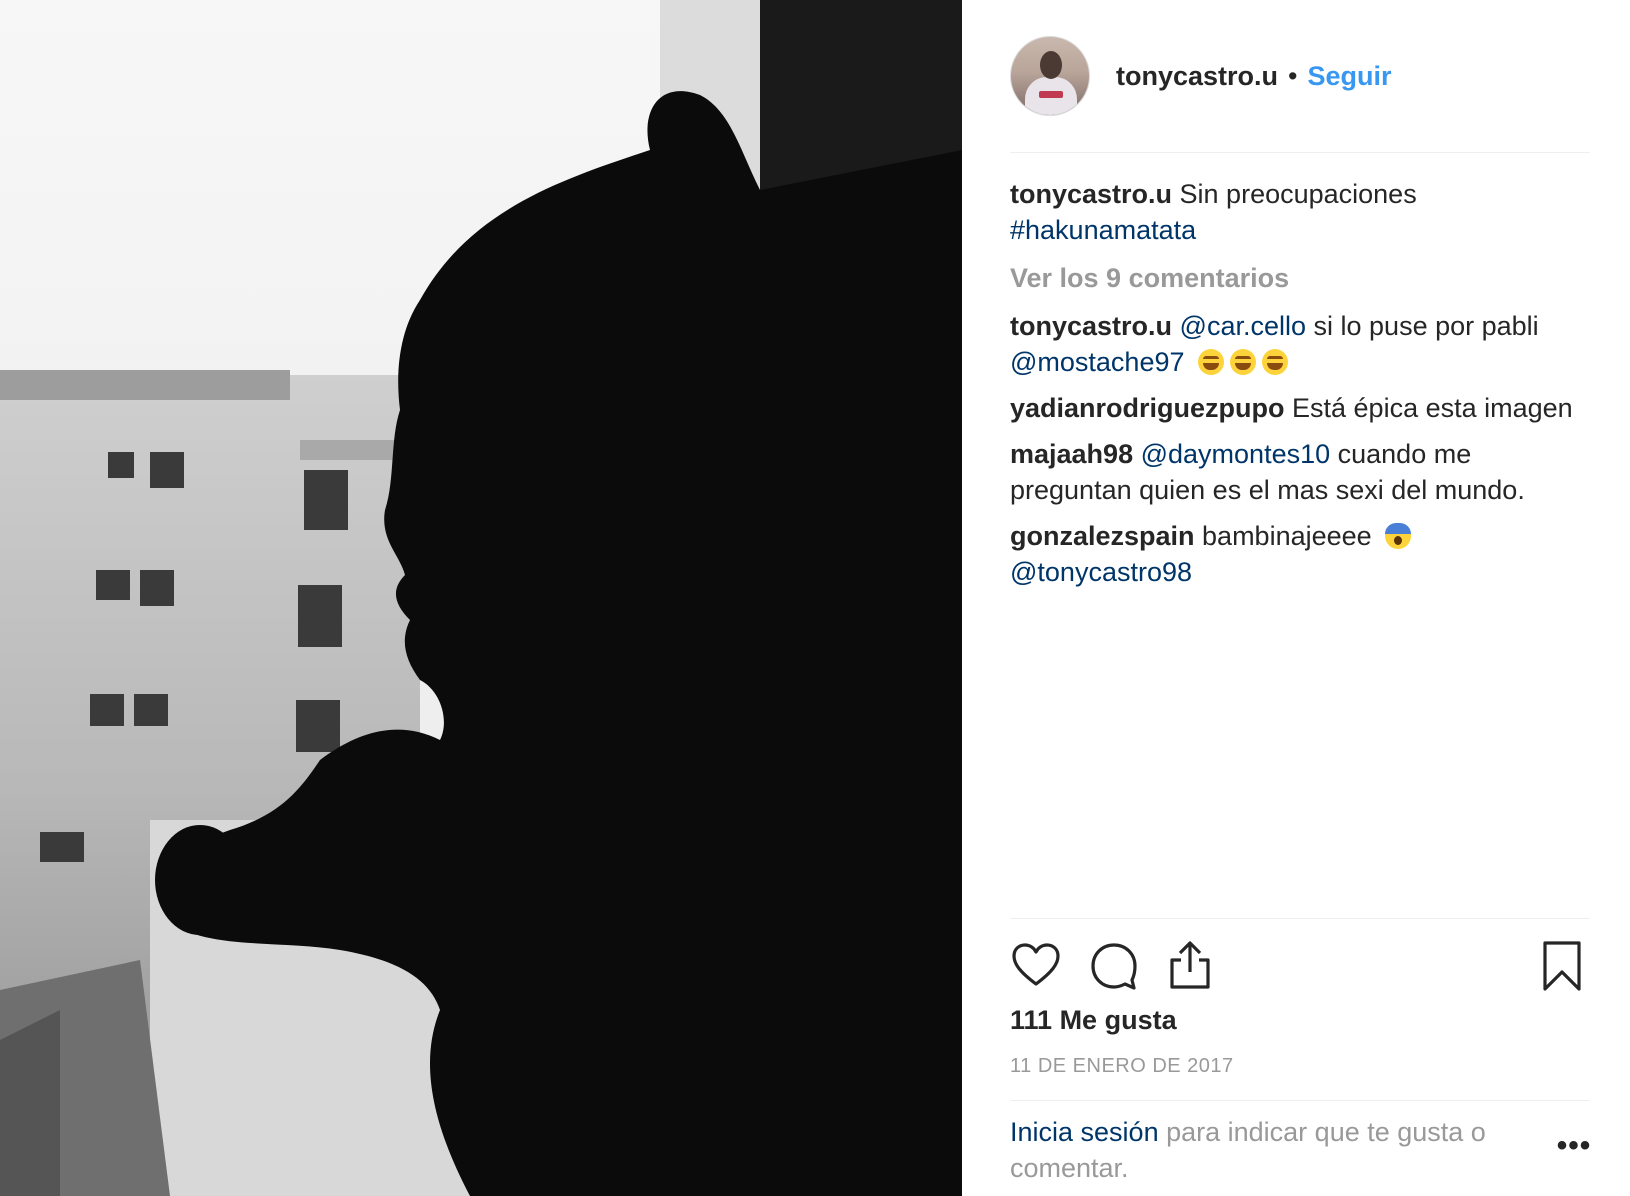  What do you see at coordinates (1300, 1100) in the screenshot?
I see `footer-divider` at bounding box center [1300, 1100].